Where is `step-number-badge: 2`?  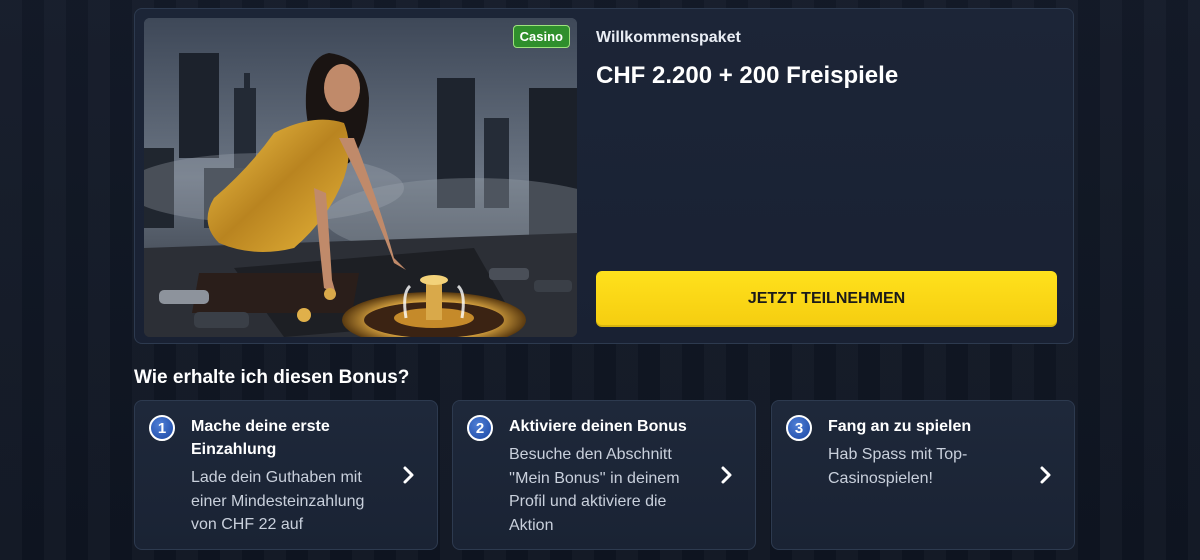 step-number-badge: 2 is located at coordinates (480, 428).